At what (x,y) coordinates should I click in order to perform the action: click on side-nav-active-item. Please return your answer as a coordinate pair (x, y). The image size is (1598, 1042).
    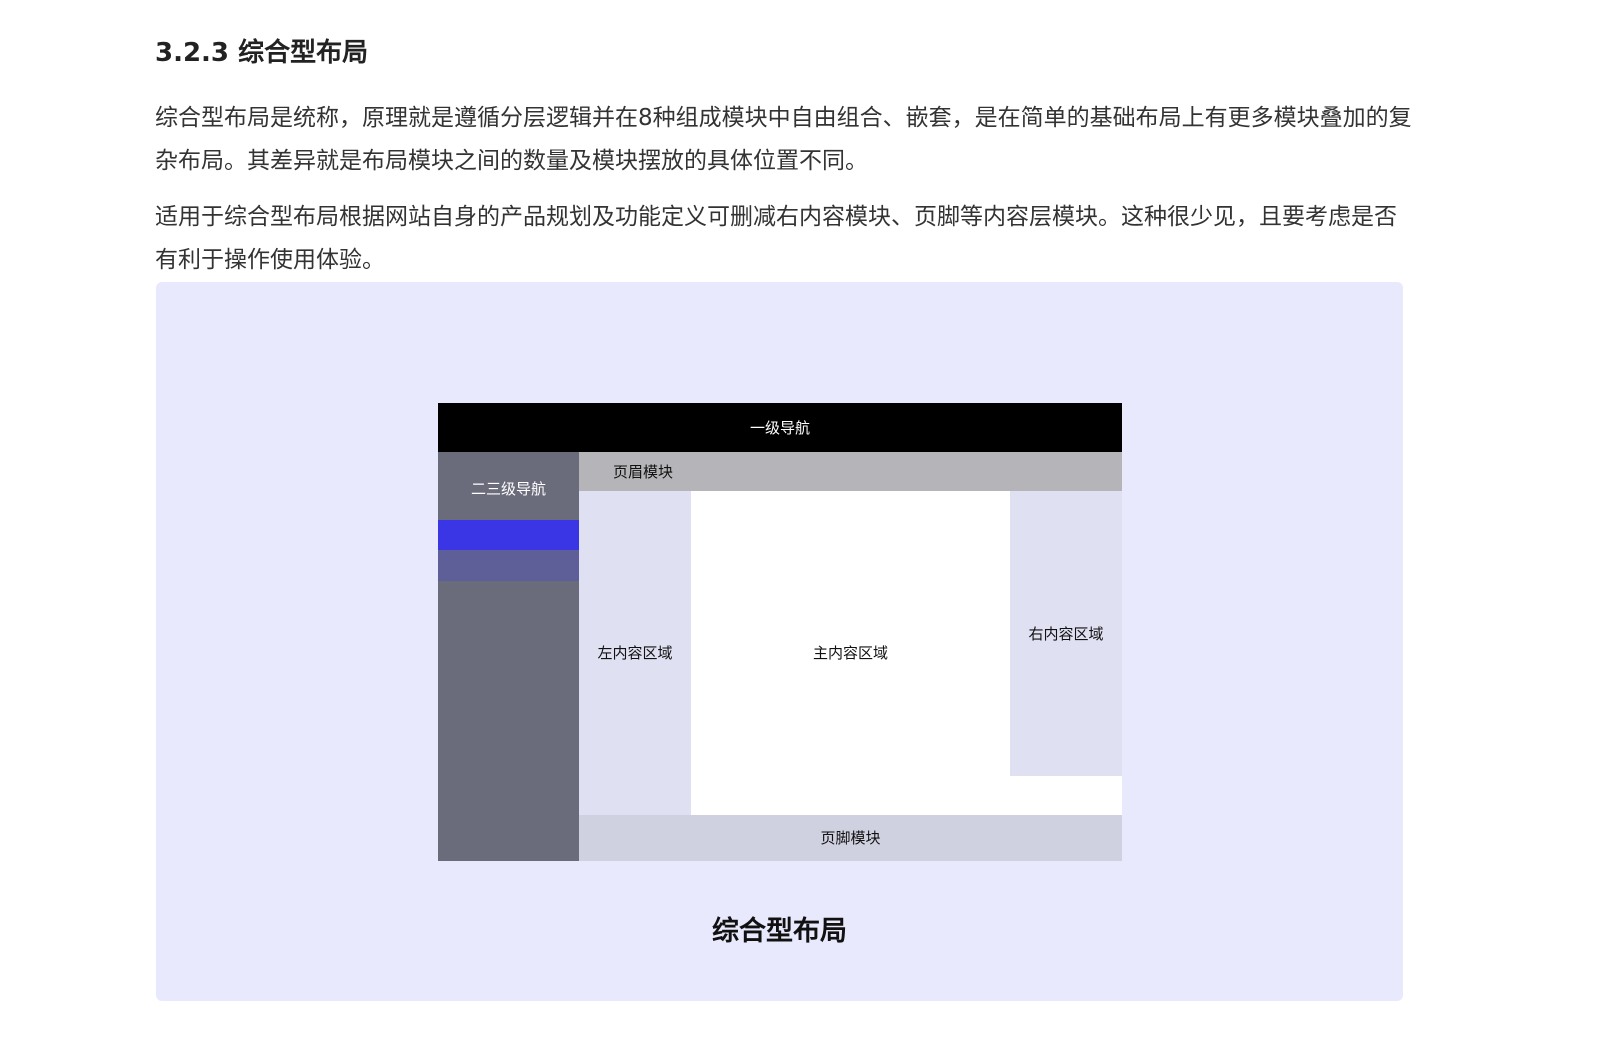
    Looking at the image, I should click on (508, 535).